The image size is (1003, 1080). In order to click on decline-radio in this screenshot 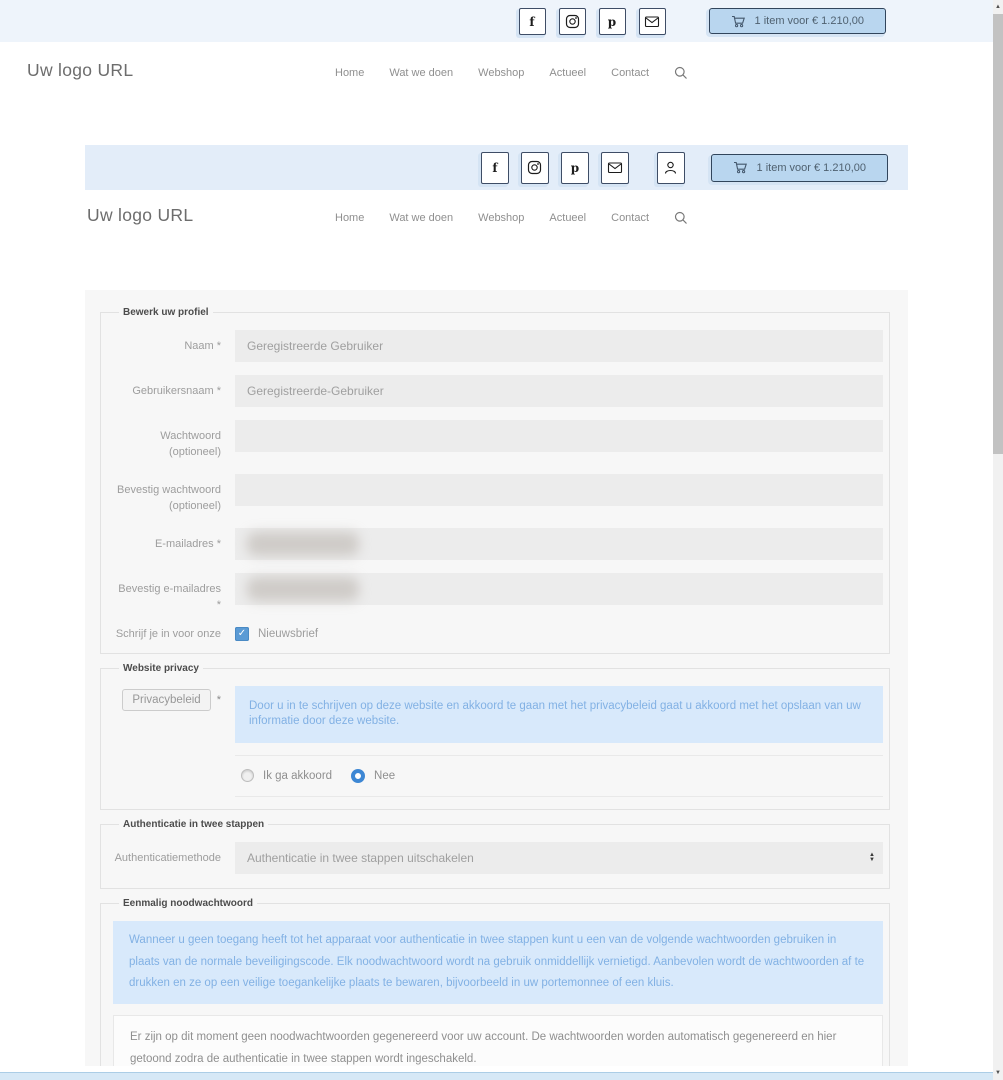, I will do `click(358, 775)`.